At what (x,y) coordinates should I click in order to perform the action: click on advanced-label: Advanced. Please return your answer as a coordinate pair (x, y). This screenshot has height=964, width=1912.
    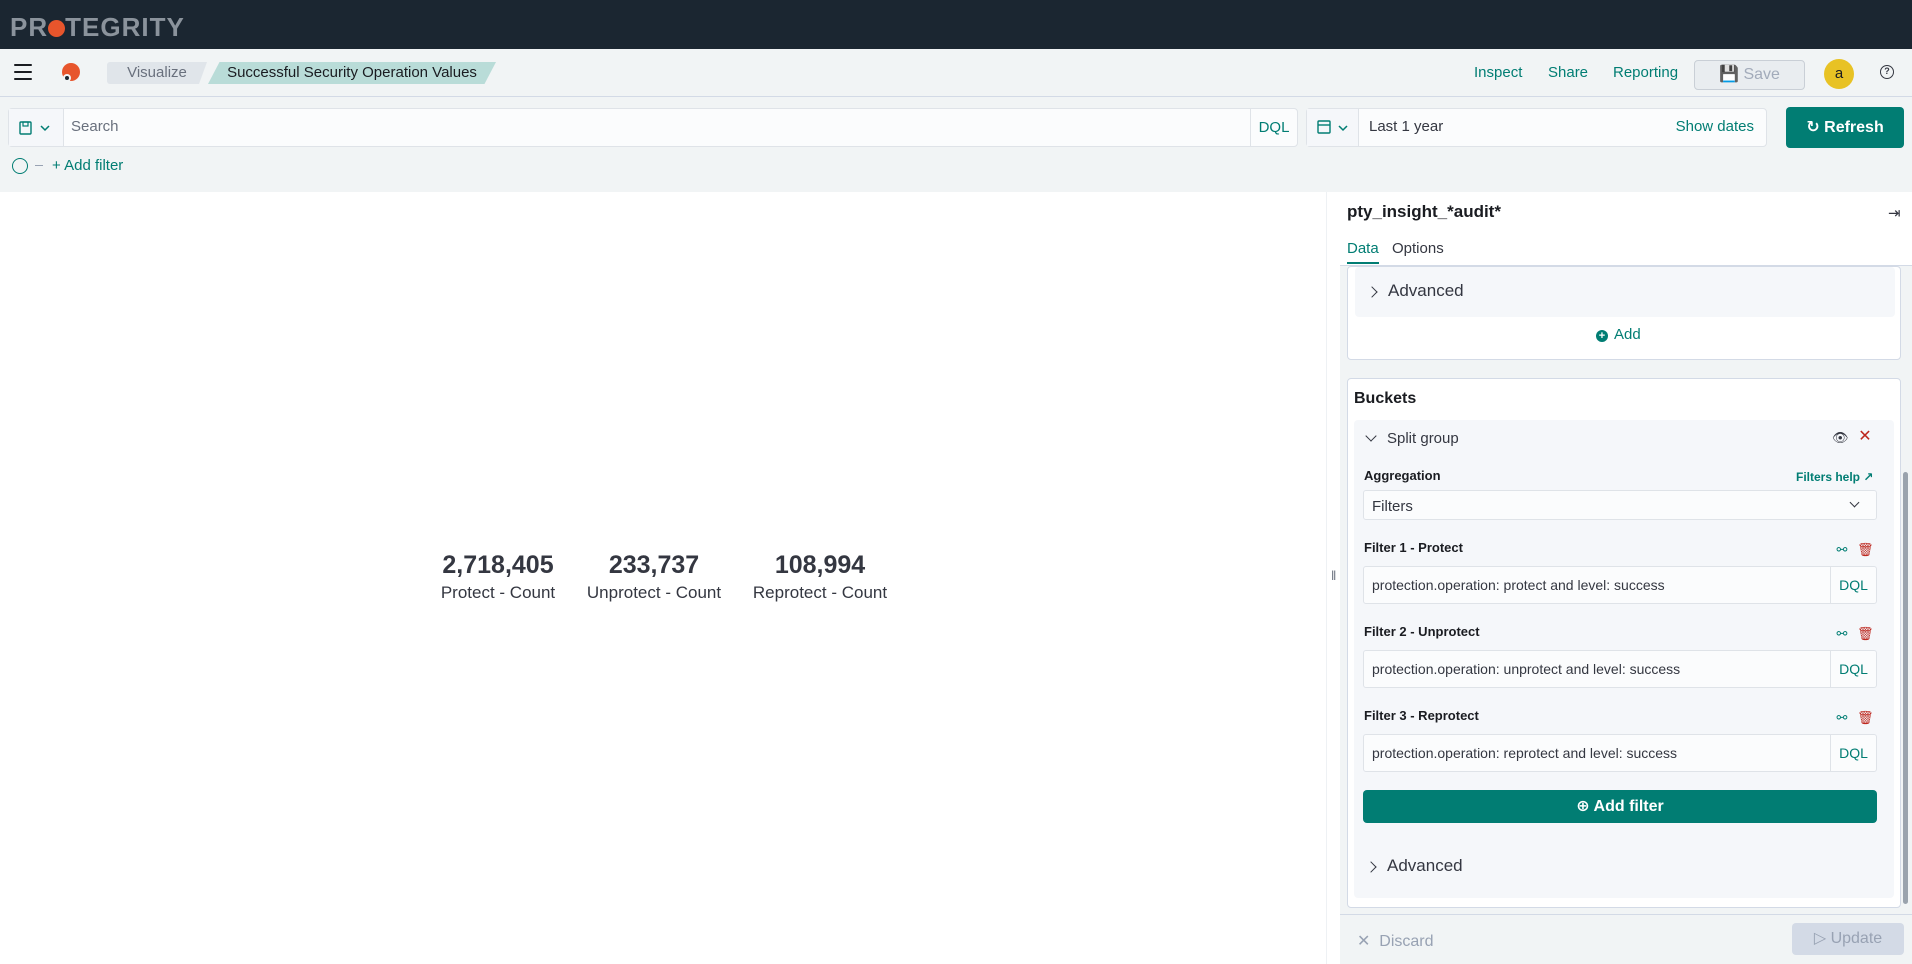
    Looking at the image, I should click on (1426, 290).